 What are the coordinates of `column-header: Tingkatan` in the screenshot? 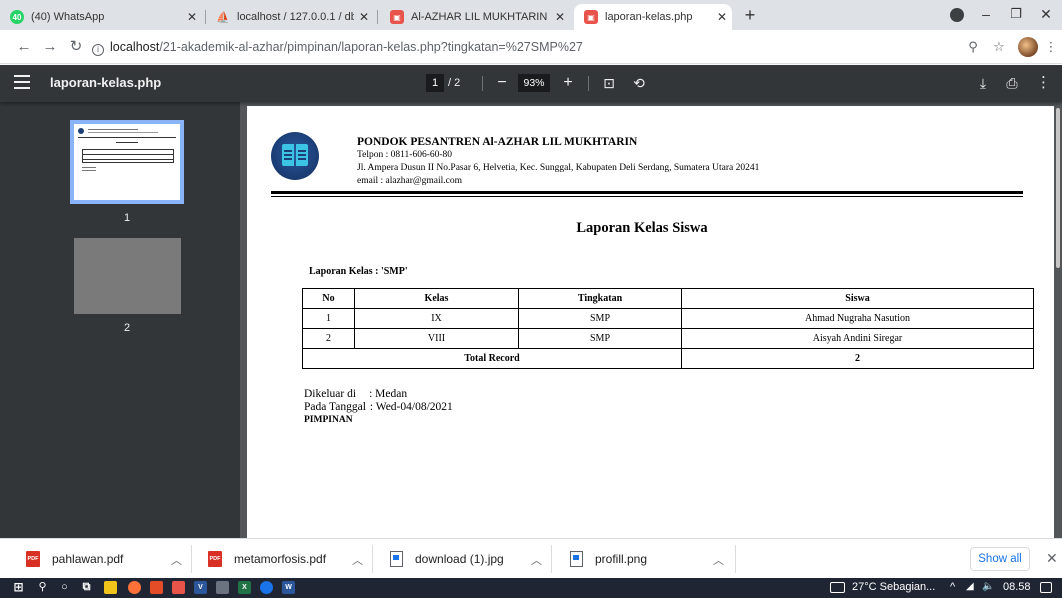 It's located at (600, 298).